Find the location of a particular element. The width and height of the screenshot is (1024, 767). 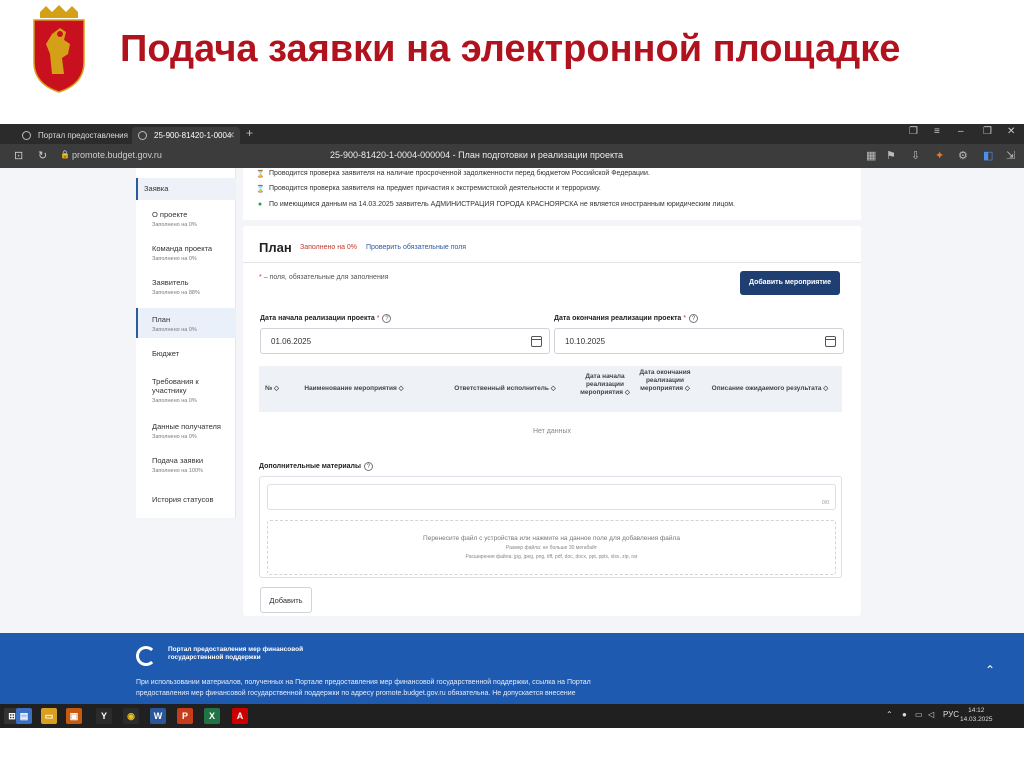

start-date-value: 01.06.2025 is located at coordinates (291, 341).